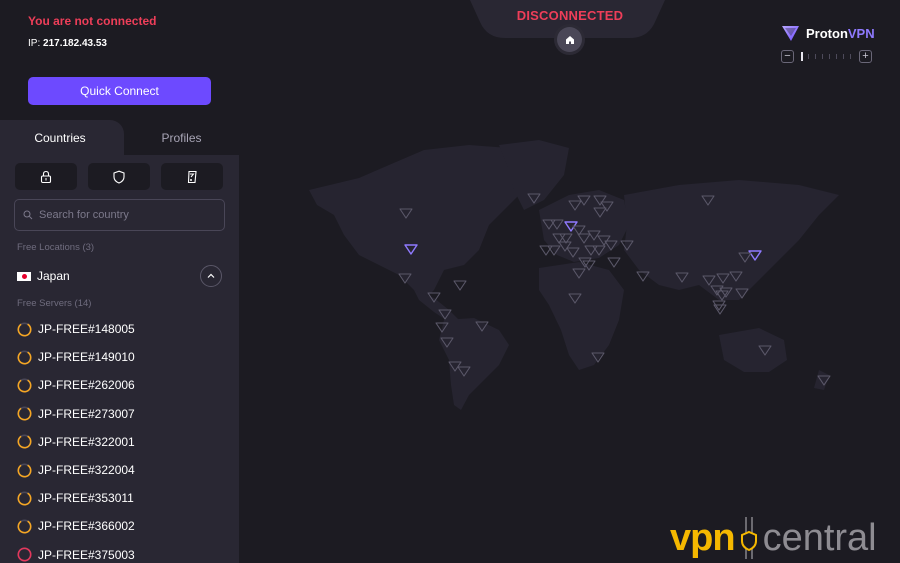 This screenshot has height=563, width=900. What do you see at coordinates (53, 276) in the screenshot?
I see `country-name: Japan` at bounding box center [53, 276].